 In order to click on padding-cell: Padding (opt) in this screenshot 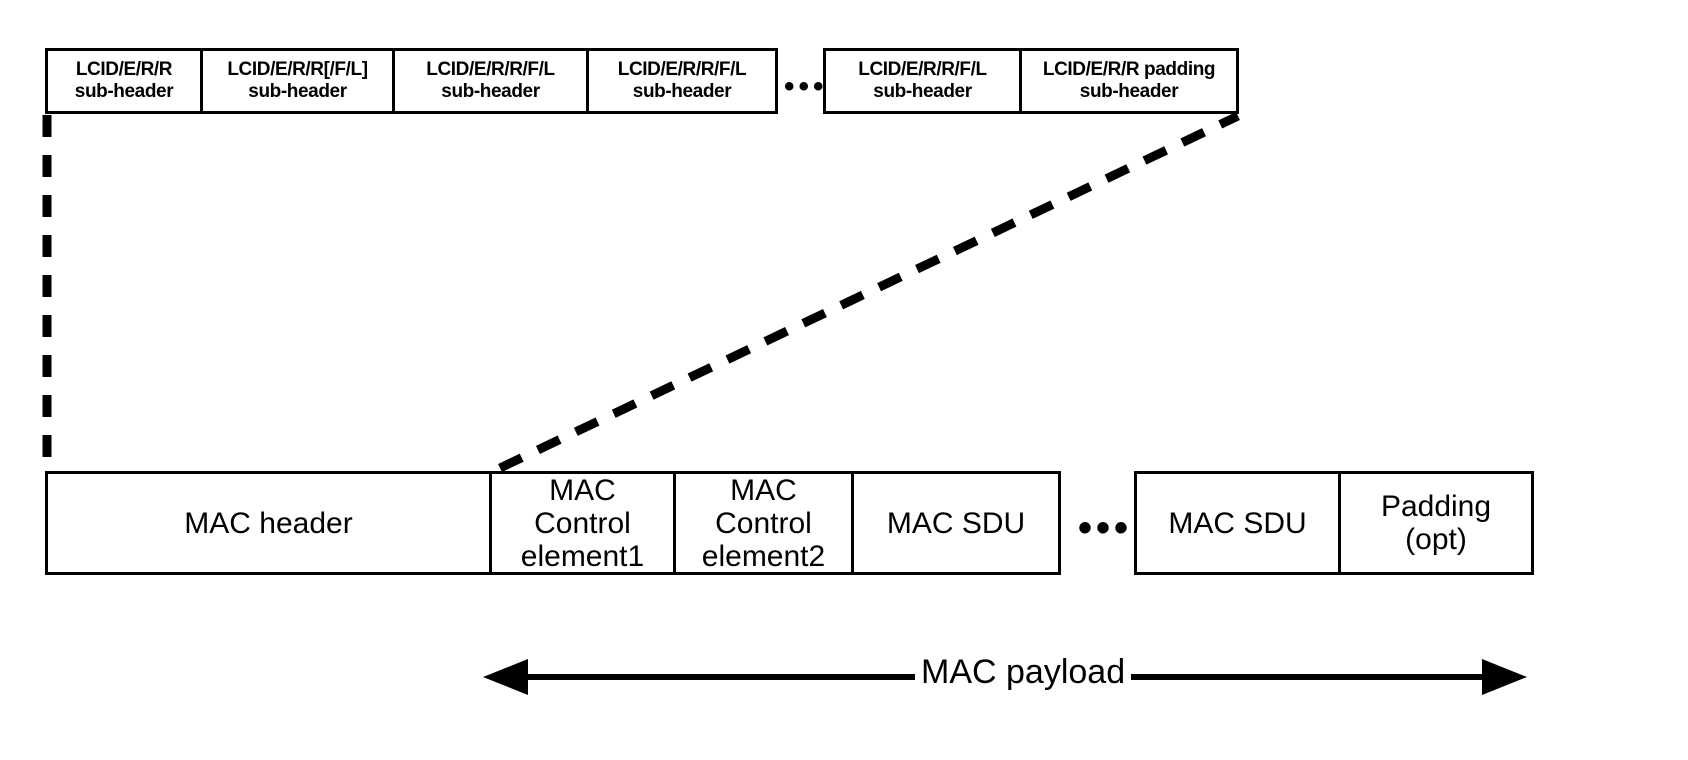, I will do `click(1434, 523)`.